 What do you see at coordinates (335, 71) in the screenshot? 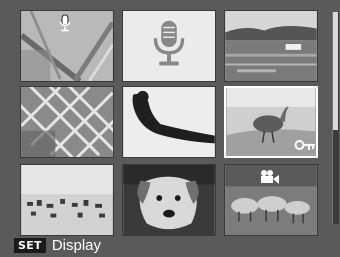
I see `scrollbar-thumb` at bounding box center [335, 71].